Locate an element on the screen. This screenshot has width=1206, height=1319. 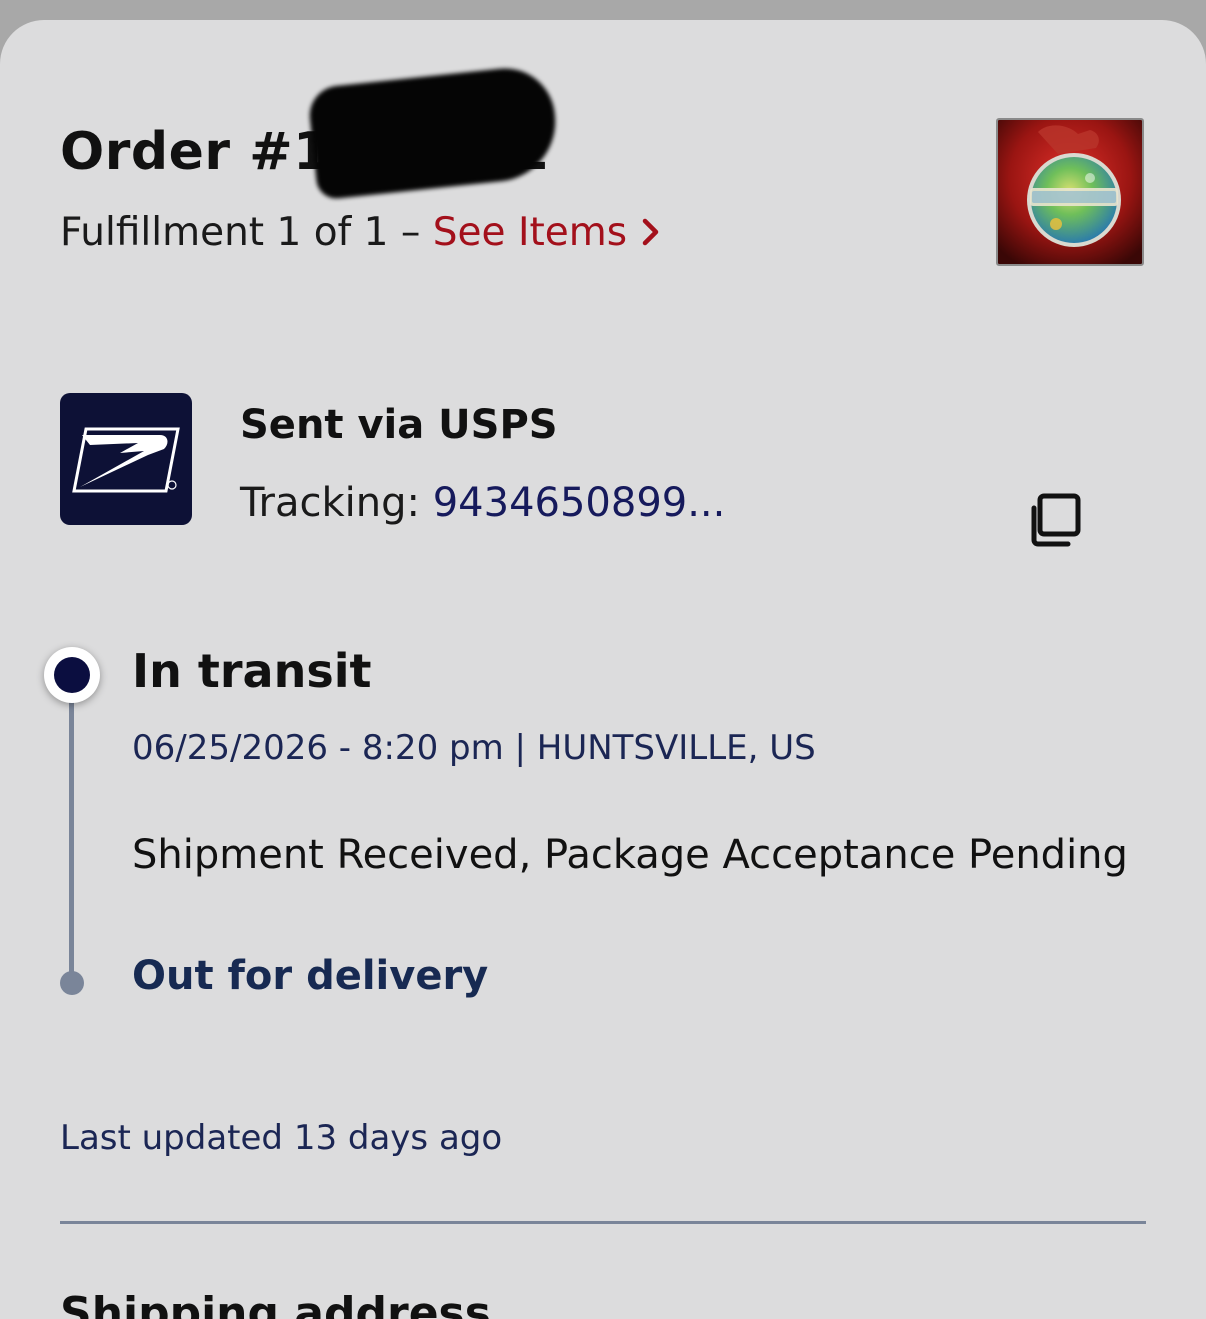
see-items-link: See Items is located at coordinates (547, 232).